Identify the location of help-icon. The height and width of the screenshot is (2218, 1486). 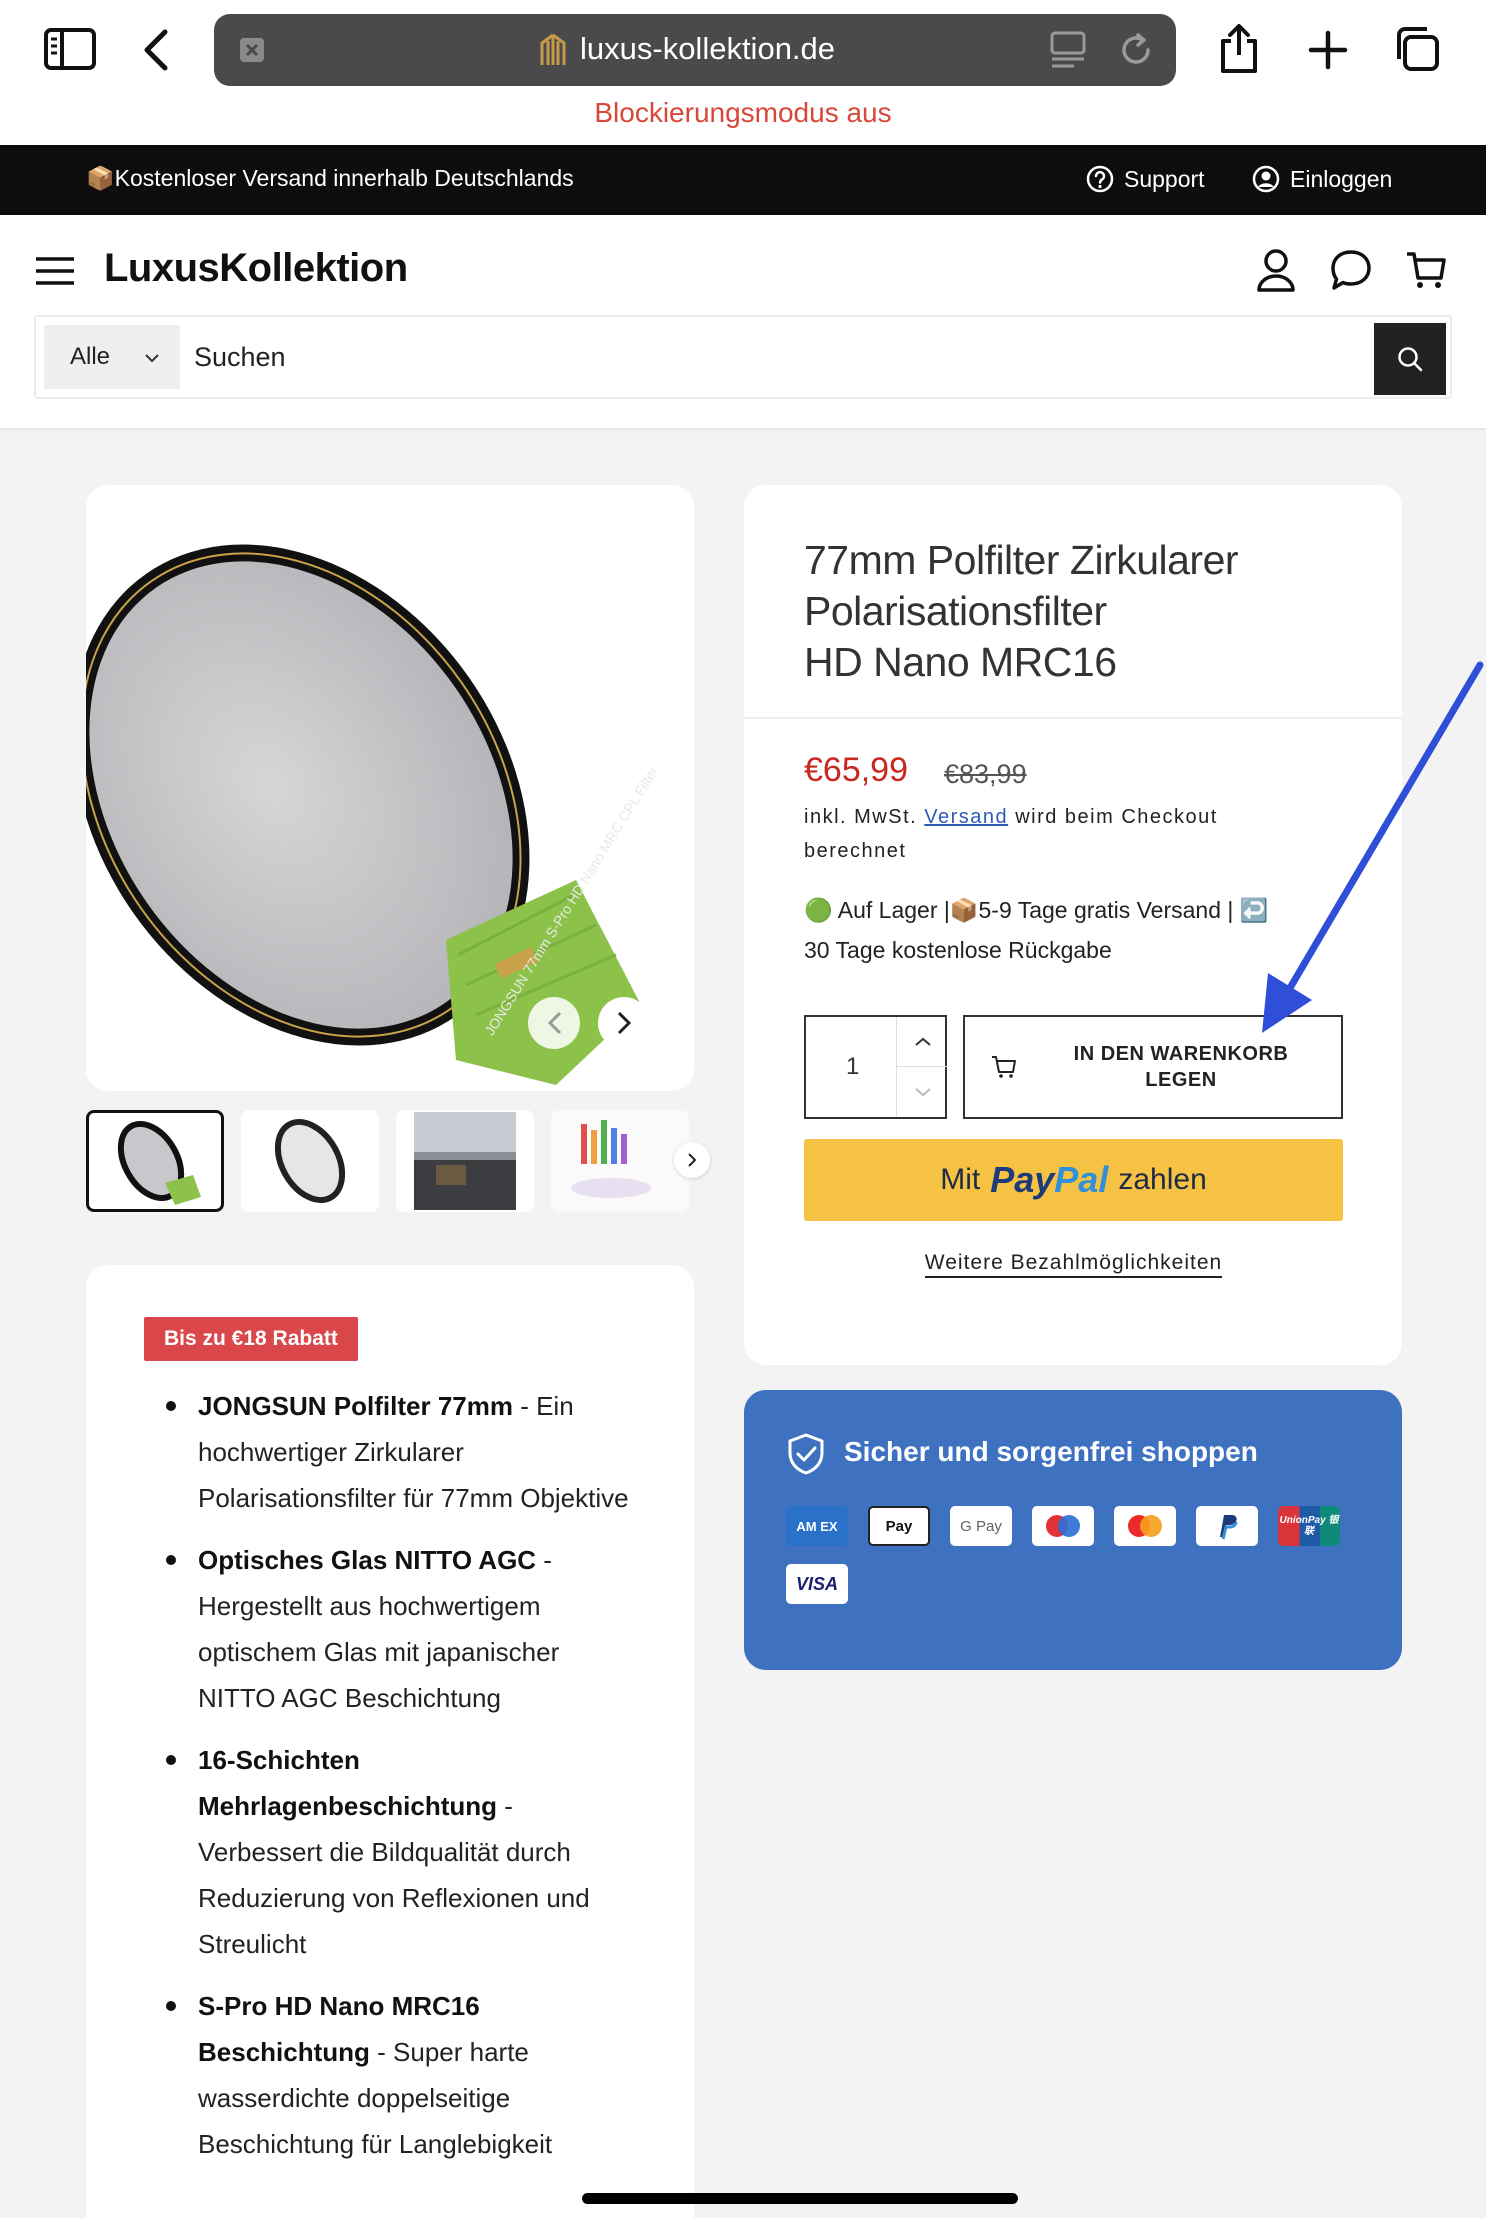
(1100, 179).